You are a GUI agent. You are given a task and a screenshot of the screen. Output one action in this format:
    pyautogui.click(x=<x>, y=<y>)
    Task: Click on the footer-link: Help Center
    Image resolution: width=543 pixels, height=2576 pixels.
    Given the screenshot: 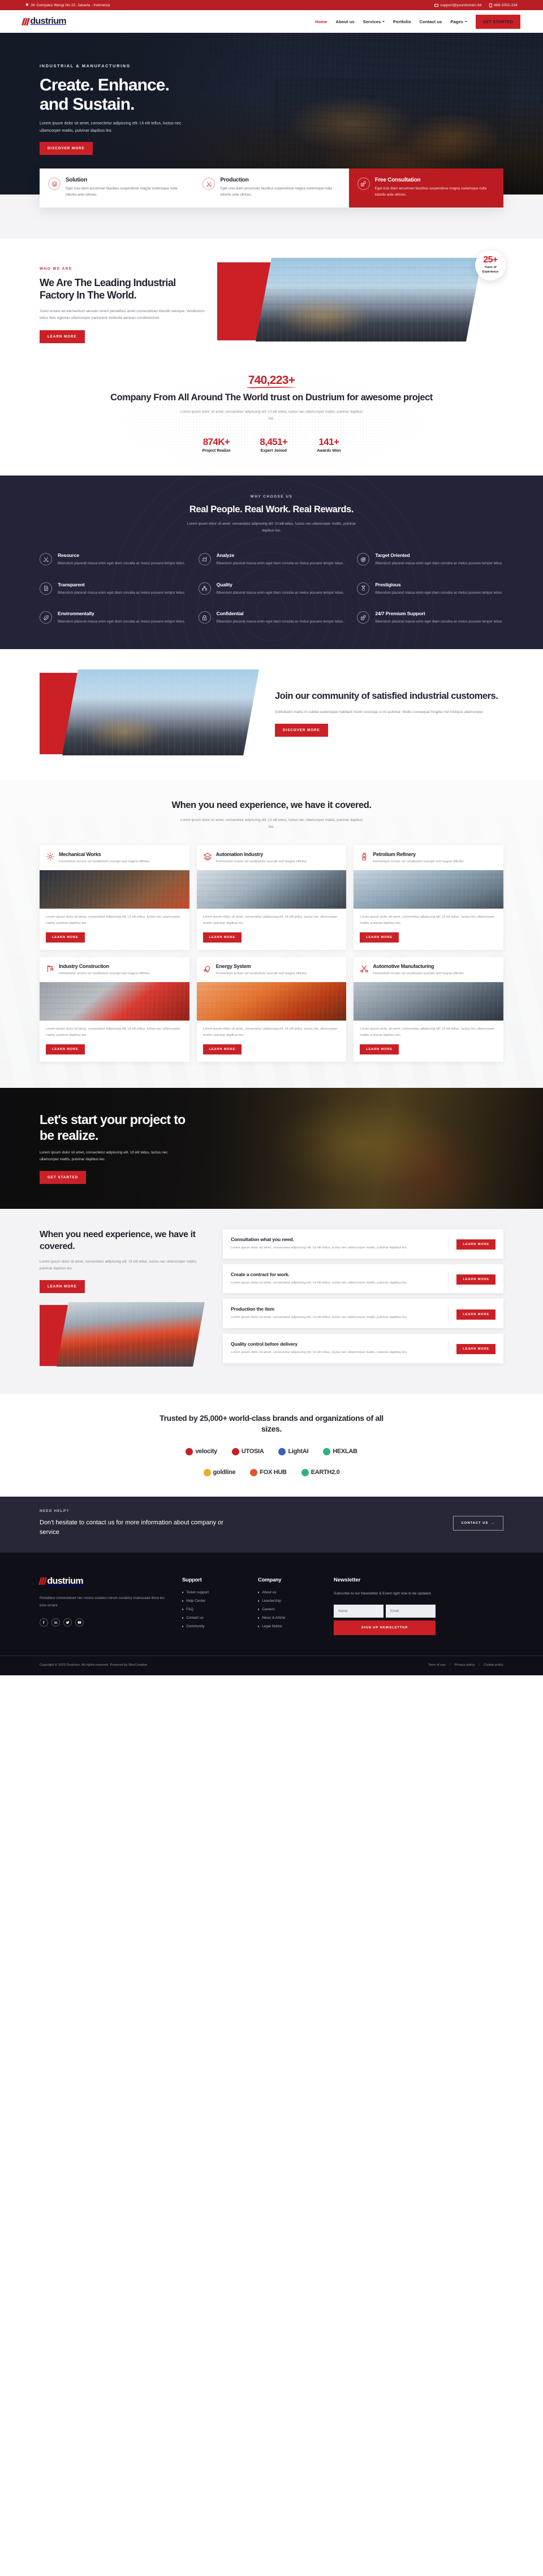 What is the action you would take?
    pyautogui.click(x=195, y=1601)
    